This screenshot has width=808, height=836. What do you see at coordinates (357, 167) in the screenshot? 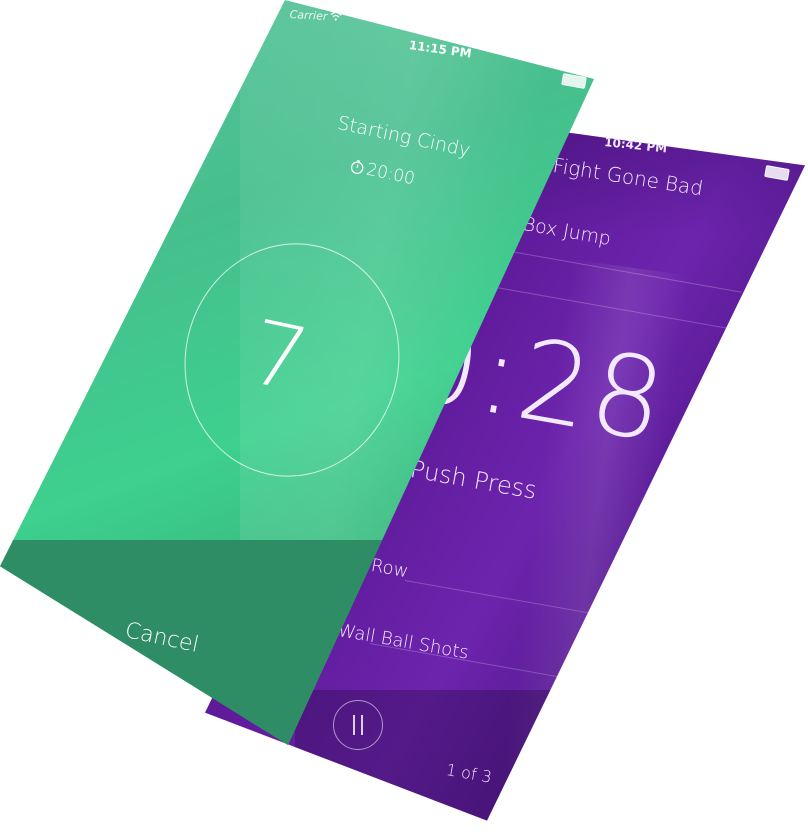
I see `stopwatch-icon` at bounding box center [357, 167].